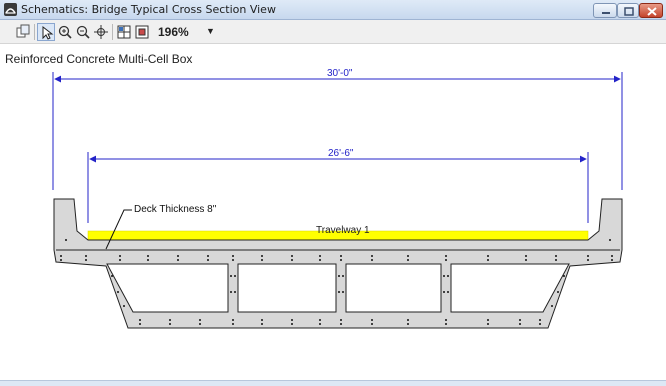 The image size is (666, 386). What do you see at coordinates (210, 31) in the screenshot?
I see `chevron-down-icon: ▼` at bounding box center [210, 31].